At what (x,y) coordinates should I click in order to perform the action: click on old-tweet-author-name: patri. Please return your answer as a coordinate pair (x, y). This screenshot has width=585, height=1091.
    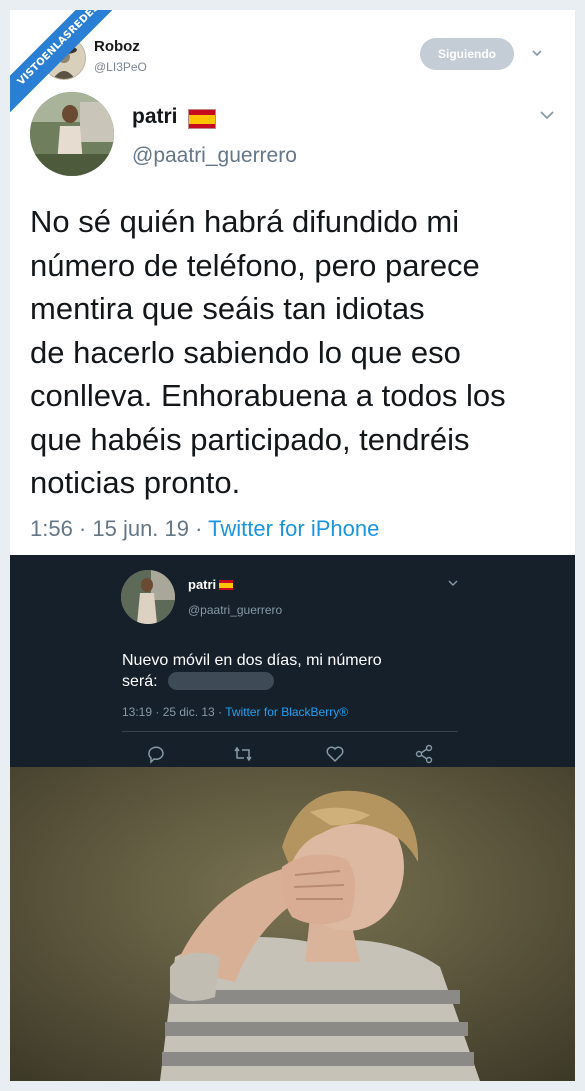
    Looking at the image, I should click on (202, 584).